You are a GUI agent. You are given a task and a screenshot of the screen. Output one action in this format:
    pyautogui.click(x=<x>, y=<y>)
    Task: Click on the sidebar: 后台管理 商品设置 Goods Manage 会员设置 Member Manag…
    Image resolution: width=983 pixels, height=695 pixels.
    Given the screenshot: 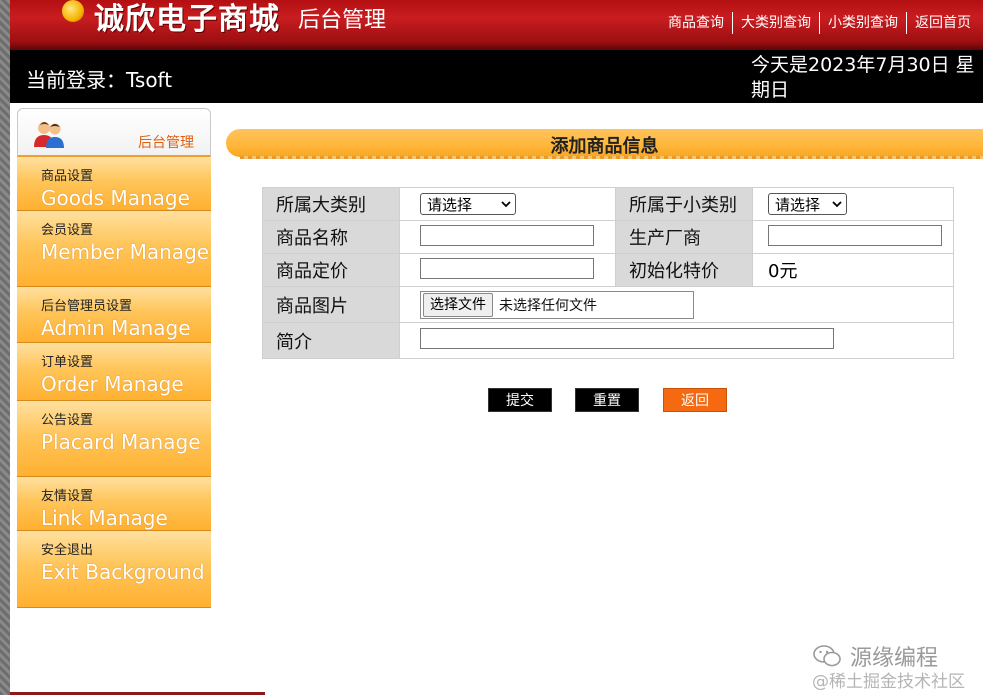 What is the action you would take?
    pyautogui.click(x=114, y=358)
    